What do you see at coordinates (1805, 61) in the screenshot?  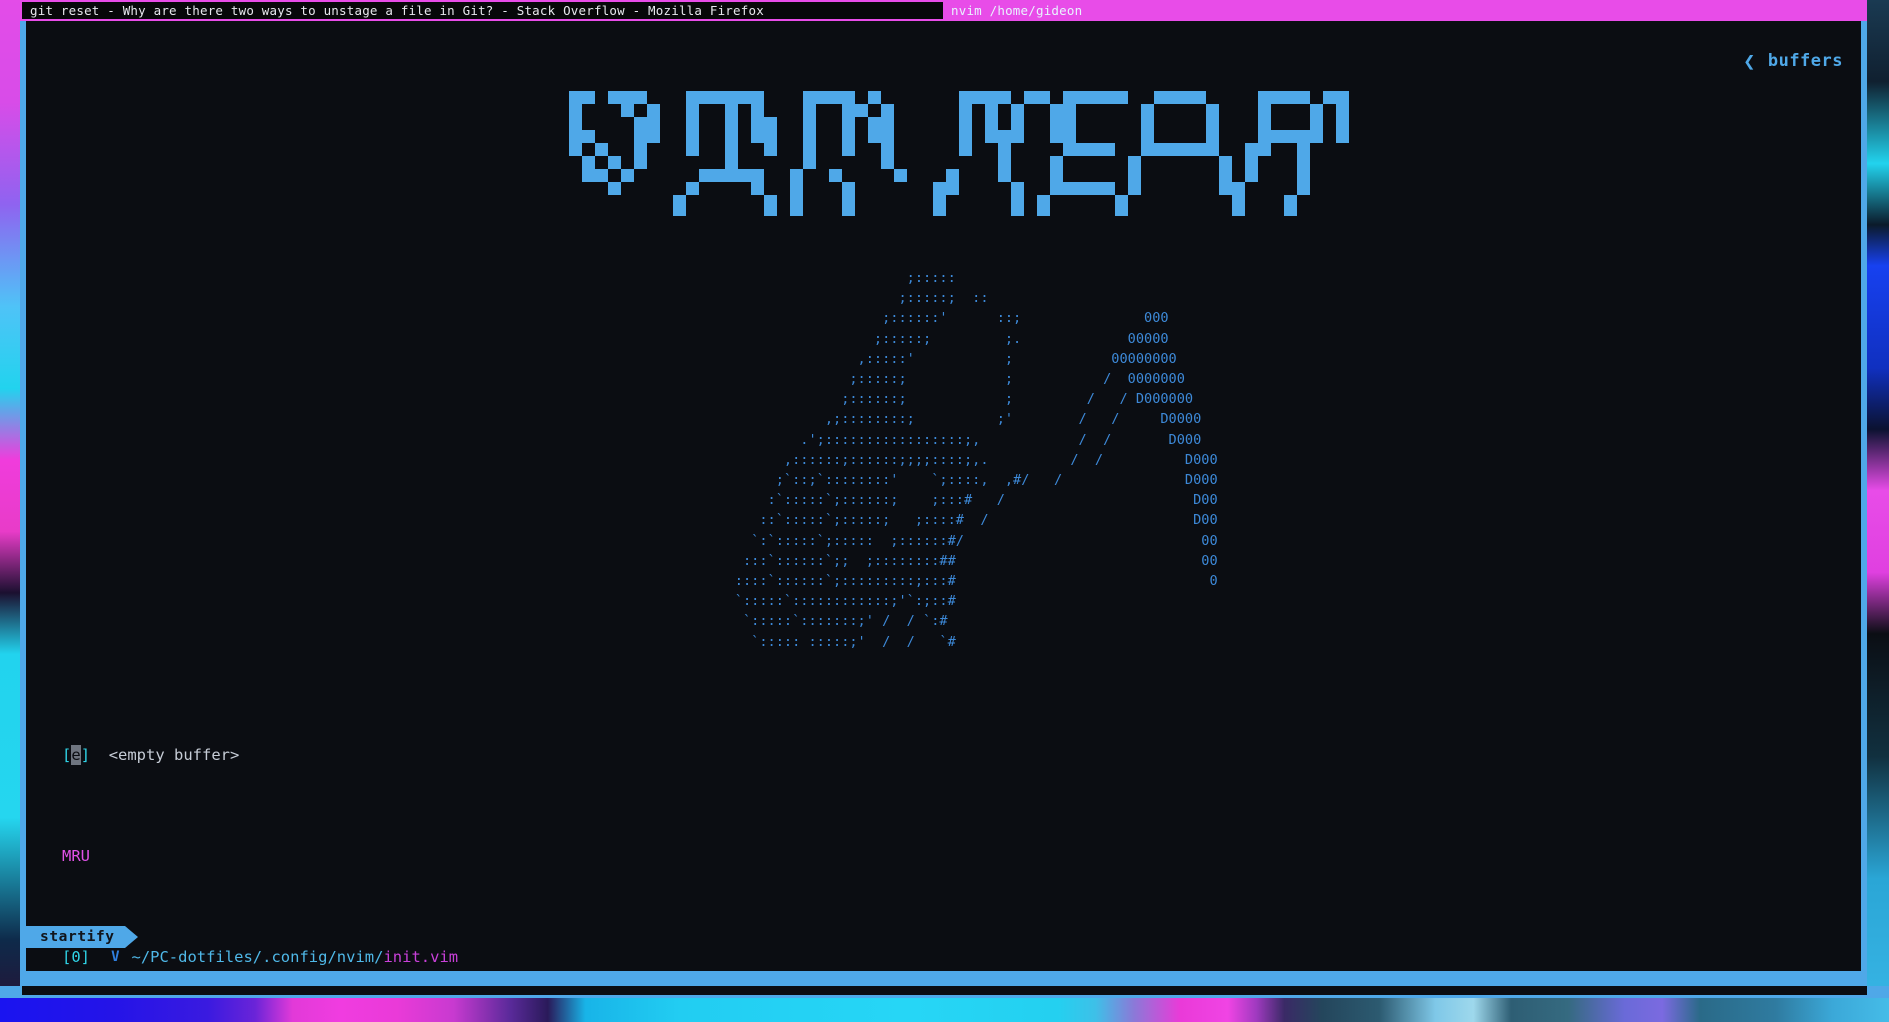 I see `buffers-label-text: buffers` at bounding box center [1805, 61].